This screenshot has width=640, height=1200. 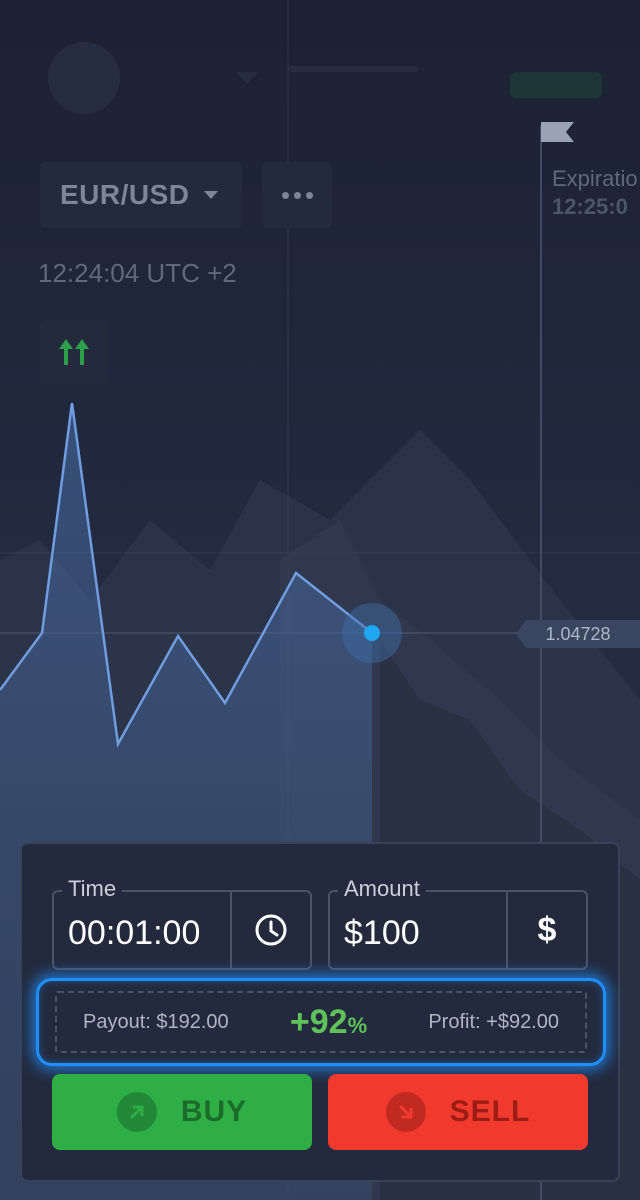 I want to click on header-dimmed, so click(x=325, y=78).